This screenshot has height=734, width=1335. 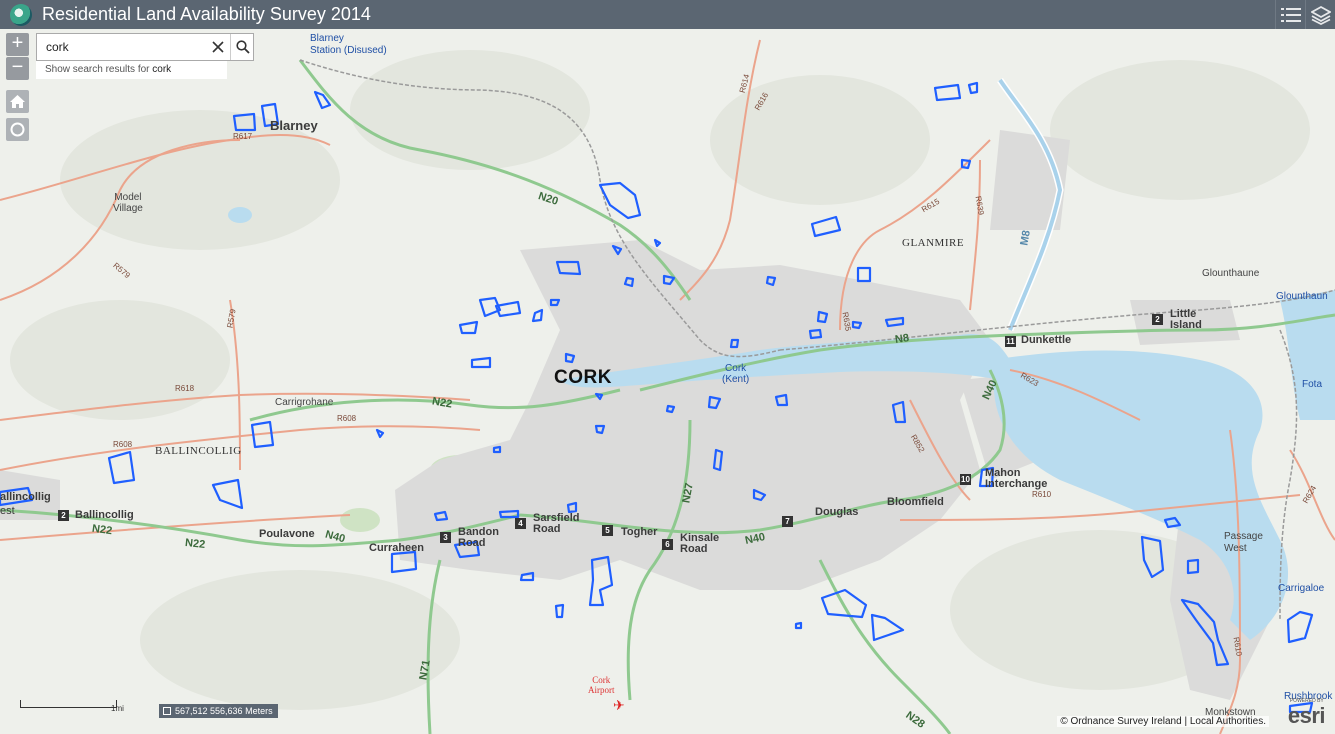 What do you see at coordinates (195, 544) in the screenshot?
I see `road-n22-c: N22` at bounding box center [195, 544].